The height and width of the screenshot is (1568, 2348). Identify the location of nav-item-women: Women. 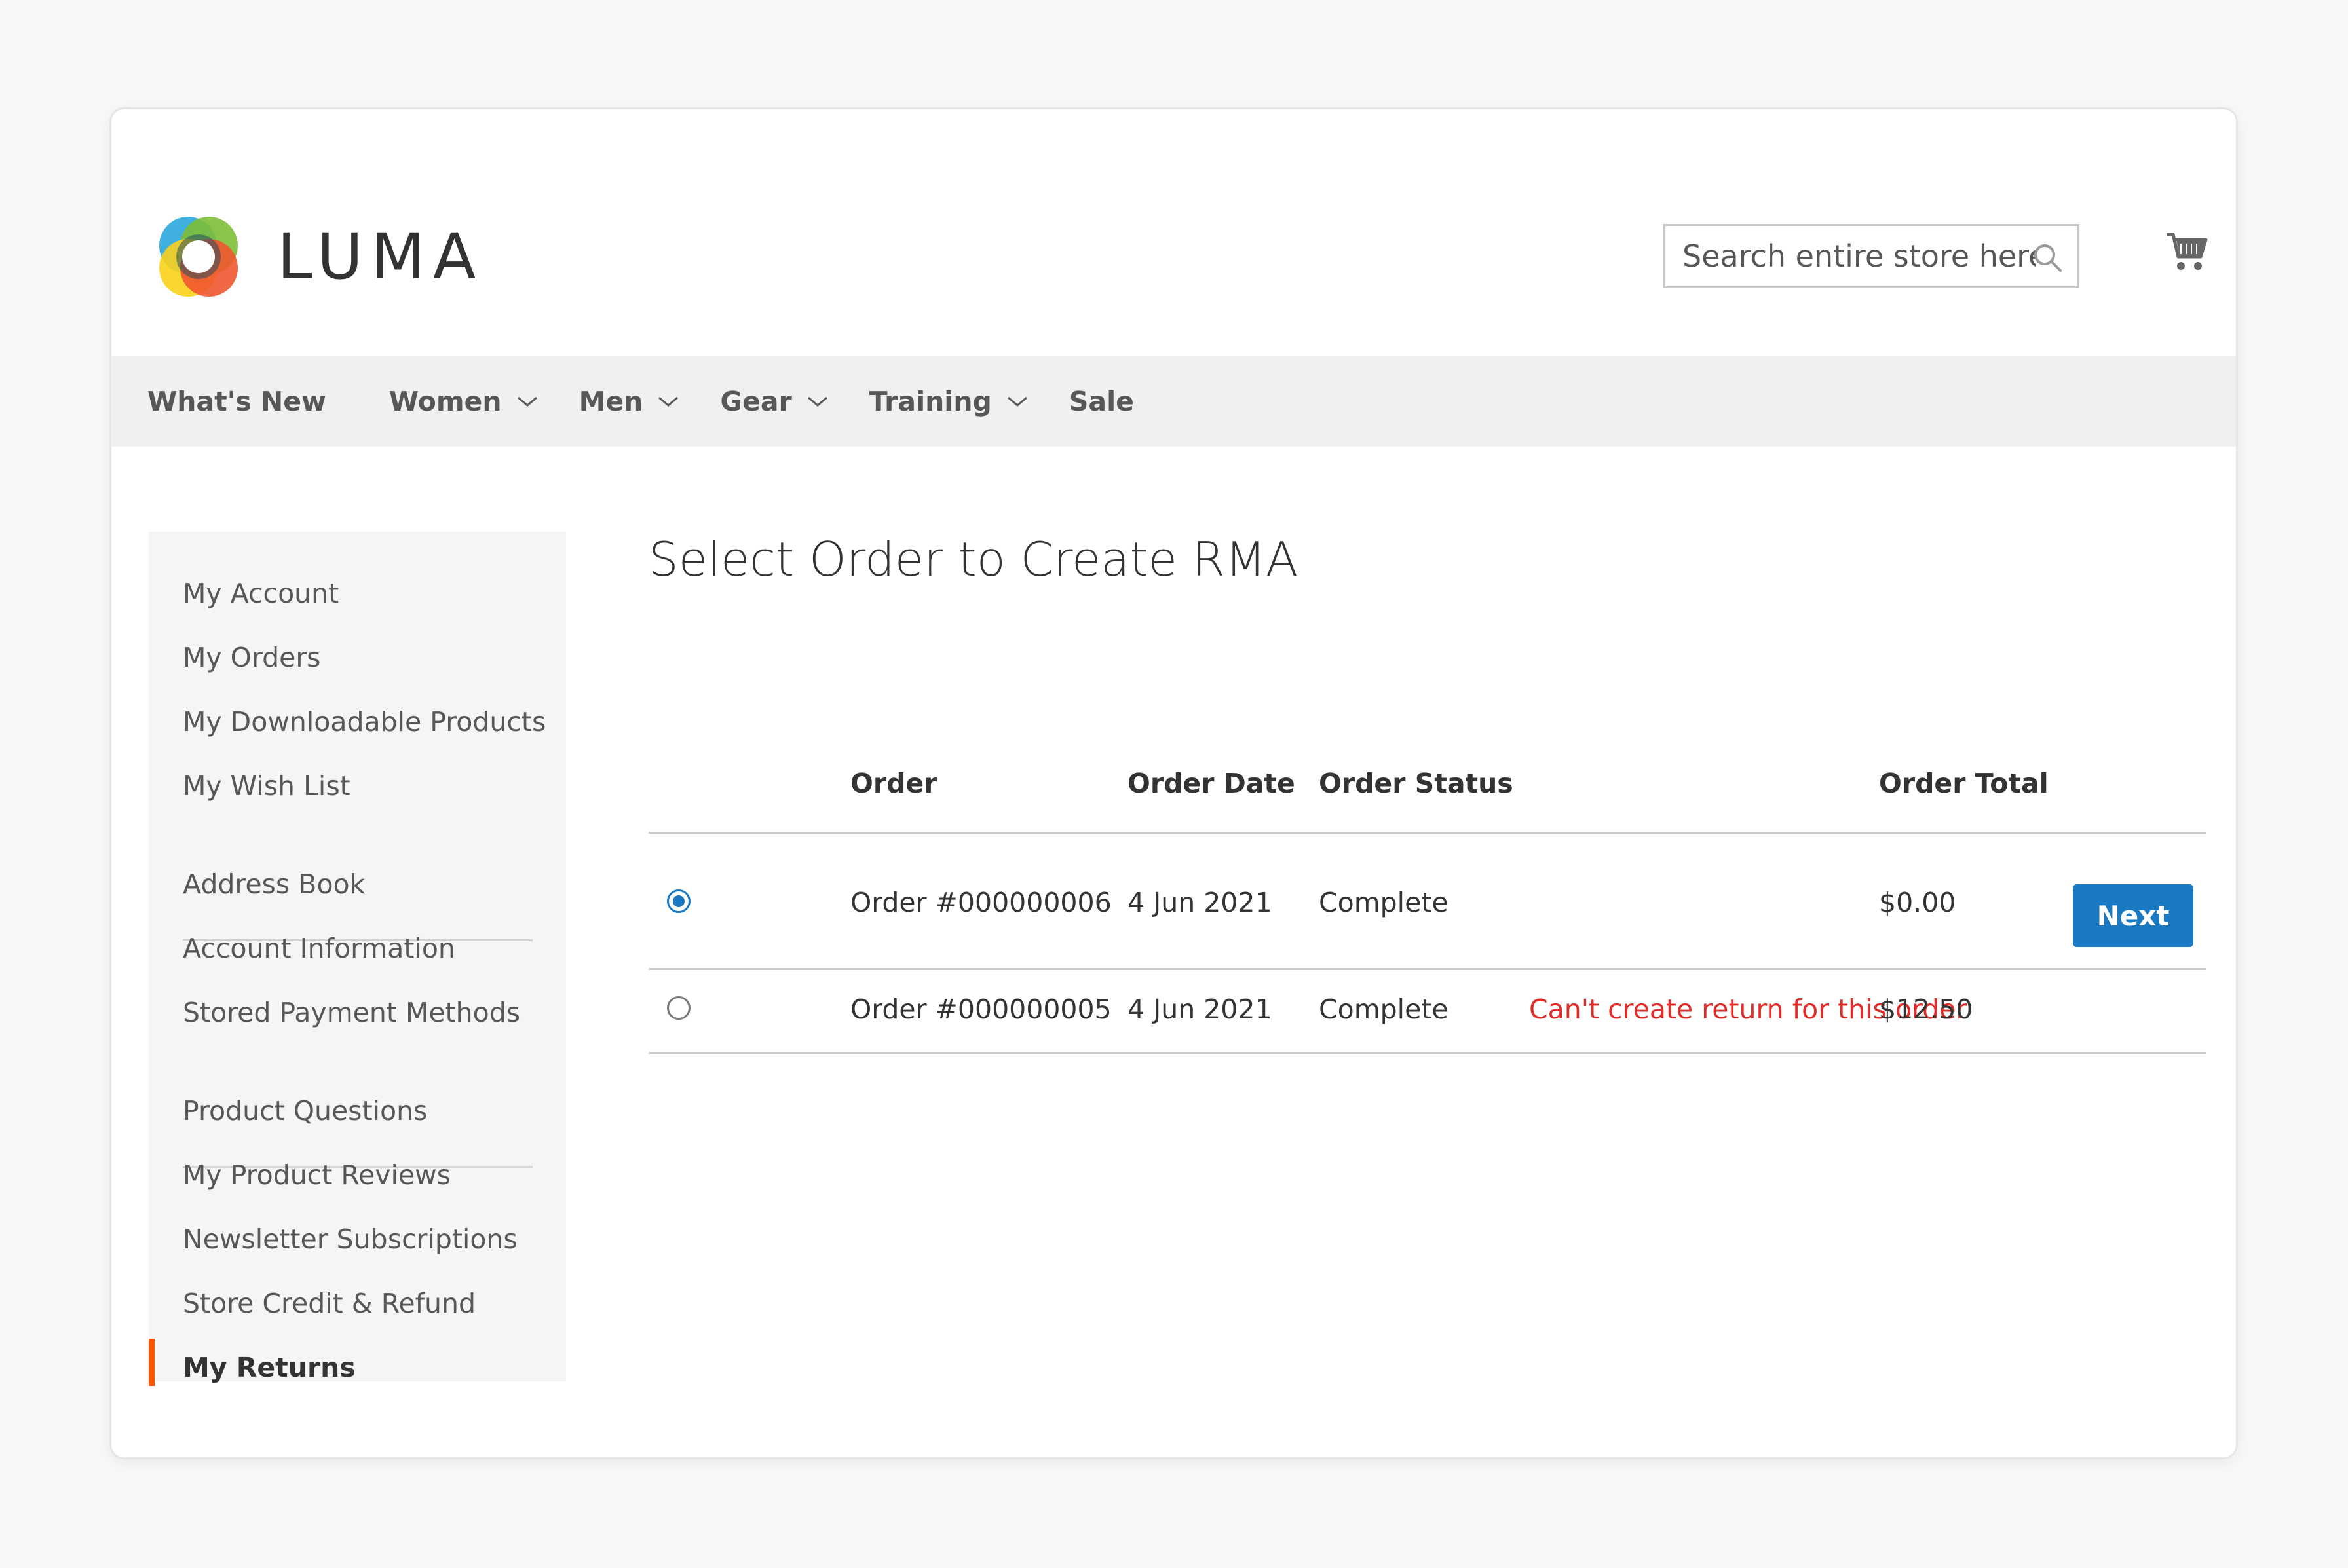
(464, 401).